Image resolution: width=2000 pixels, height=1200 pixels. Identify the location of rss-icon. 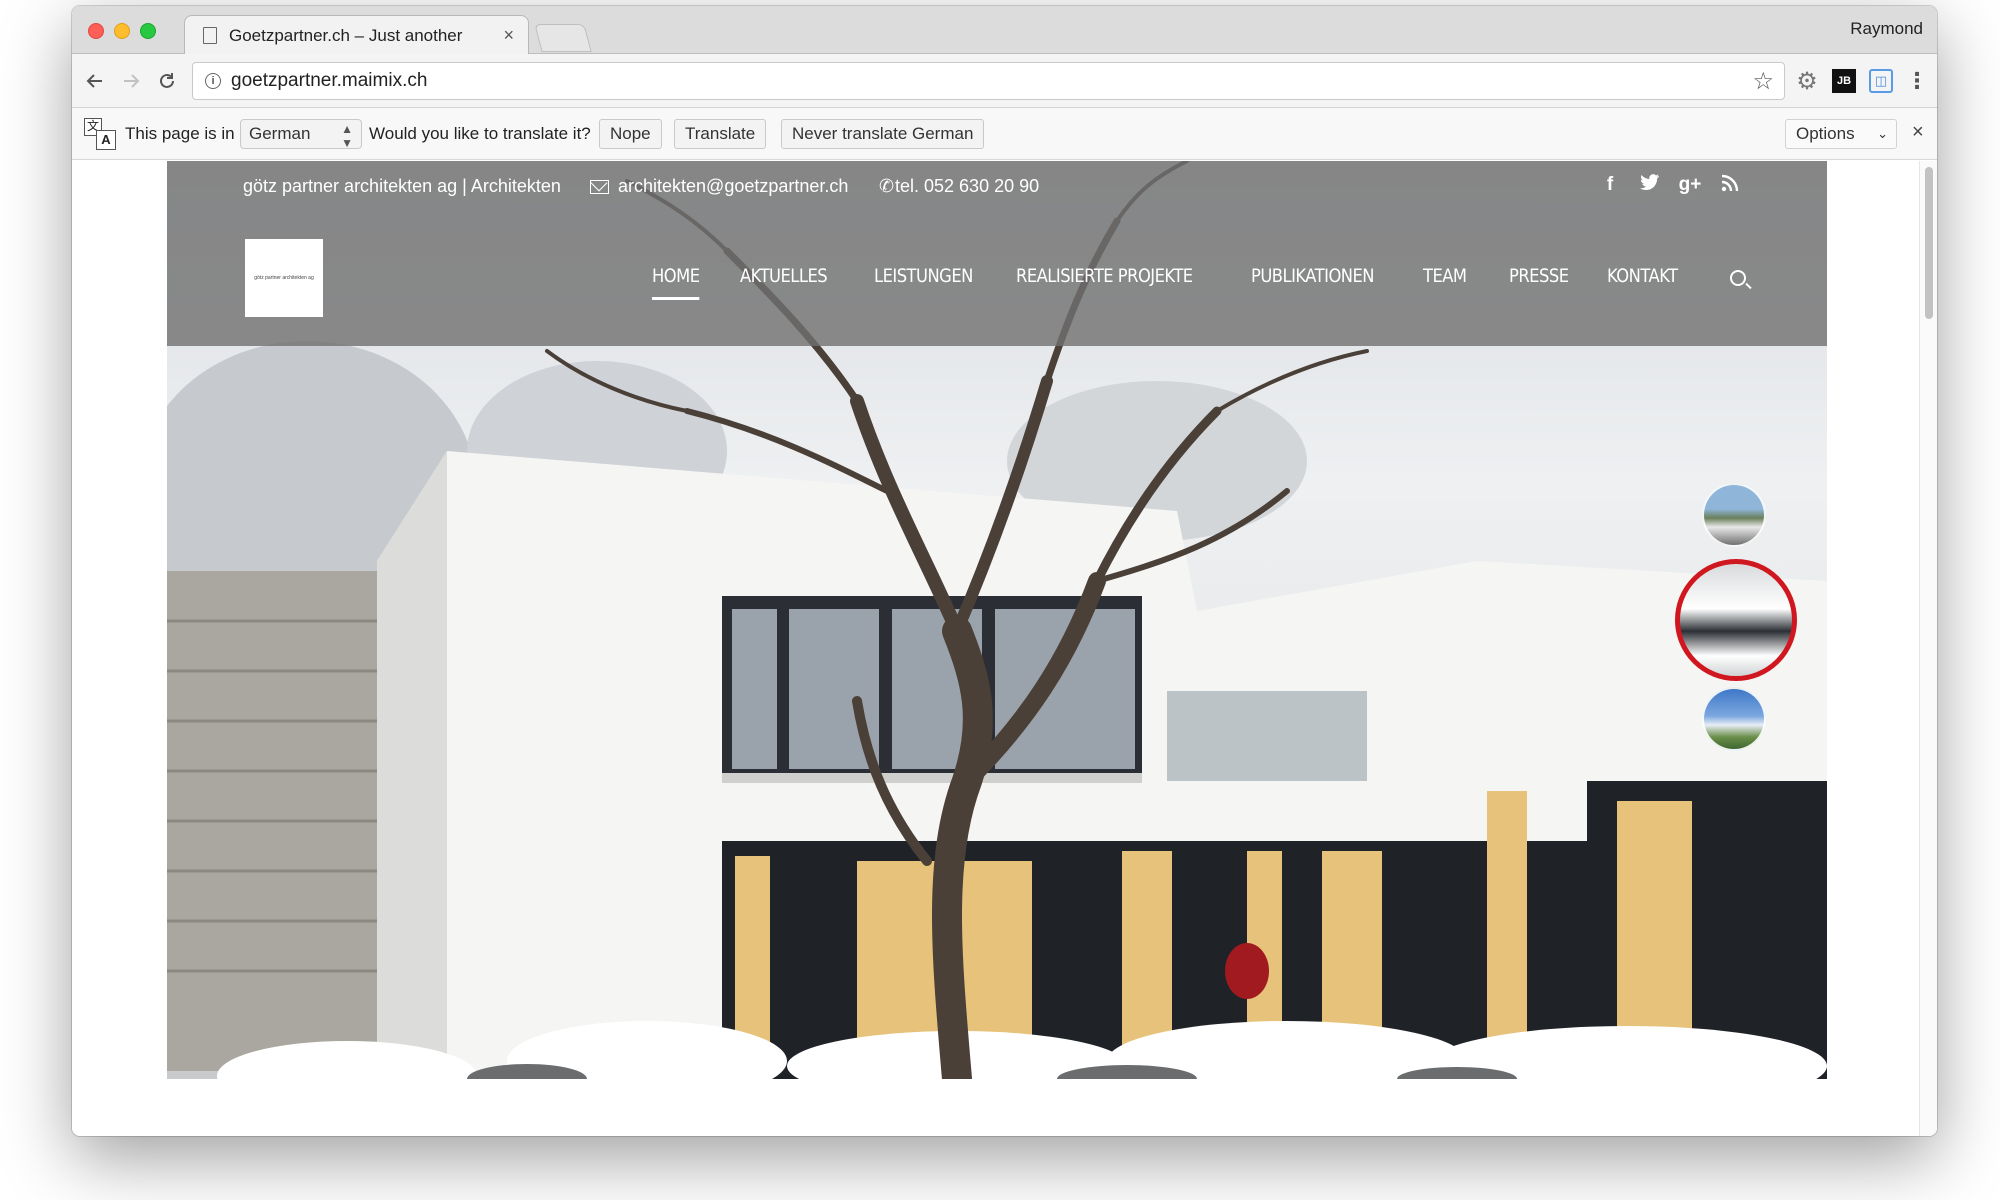
(1730, 186).